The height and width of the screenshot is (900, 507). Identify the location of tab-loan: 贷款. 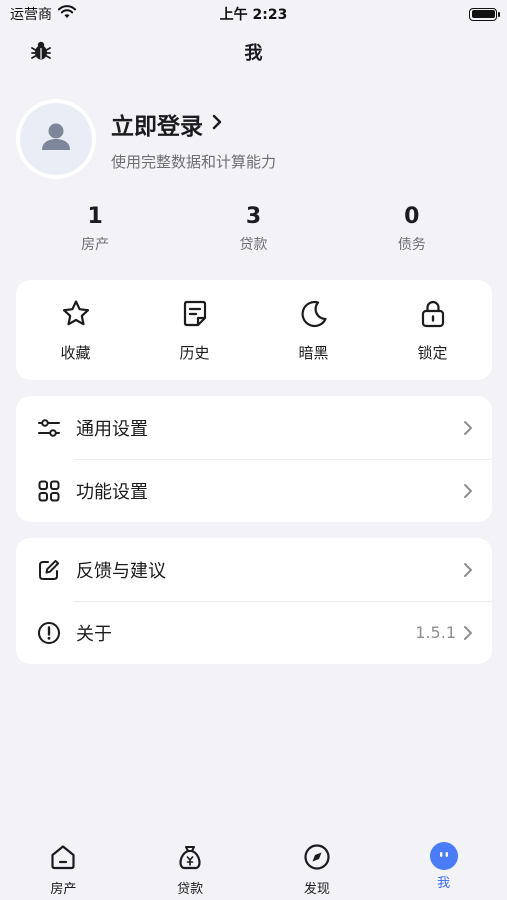
(190, 869).